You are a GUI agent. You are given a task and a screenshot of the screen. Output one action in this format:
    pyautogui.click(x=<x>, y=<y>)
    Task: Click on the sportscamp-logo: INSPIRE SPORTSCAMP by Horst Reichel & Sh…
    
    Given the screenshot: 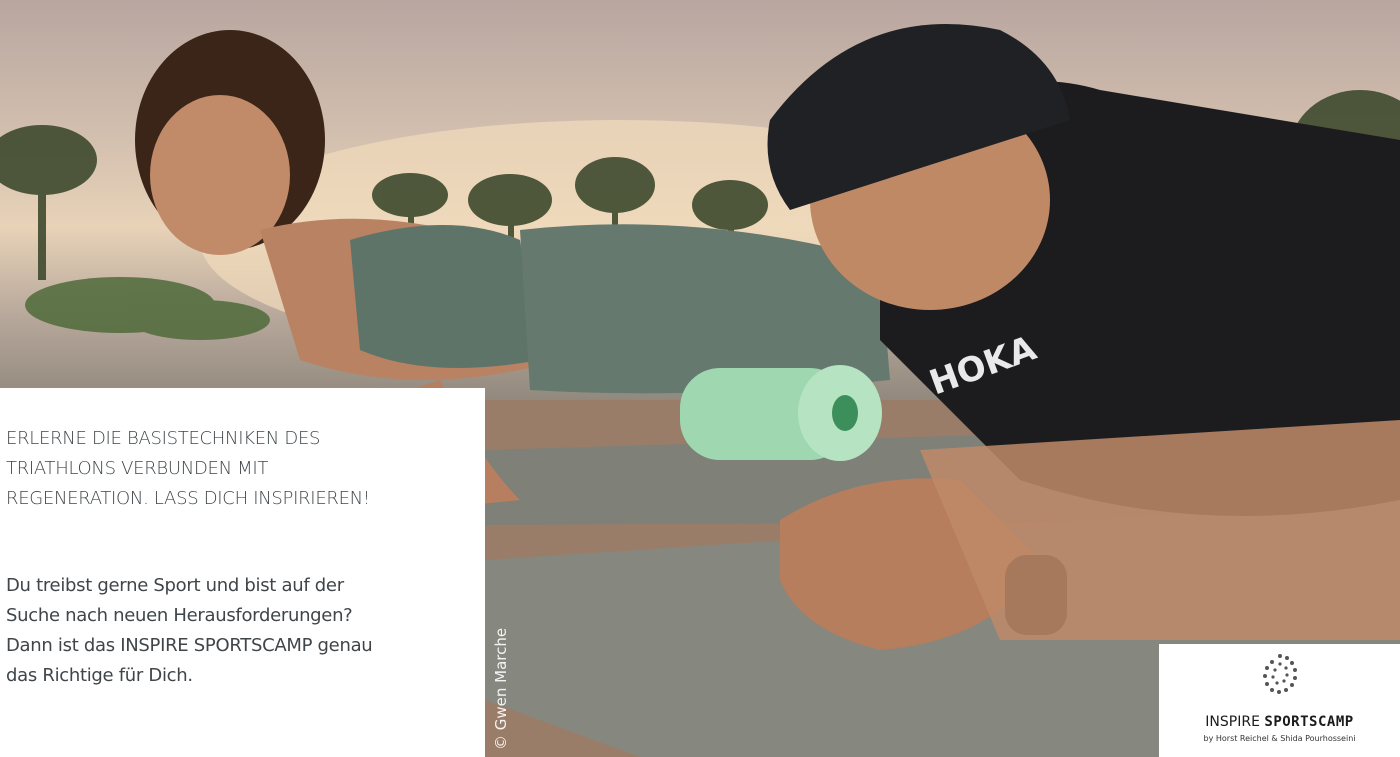 What is the action you would take?
    pyautogui.click(x=1279, y=700)
    